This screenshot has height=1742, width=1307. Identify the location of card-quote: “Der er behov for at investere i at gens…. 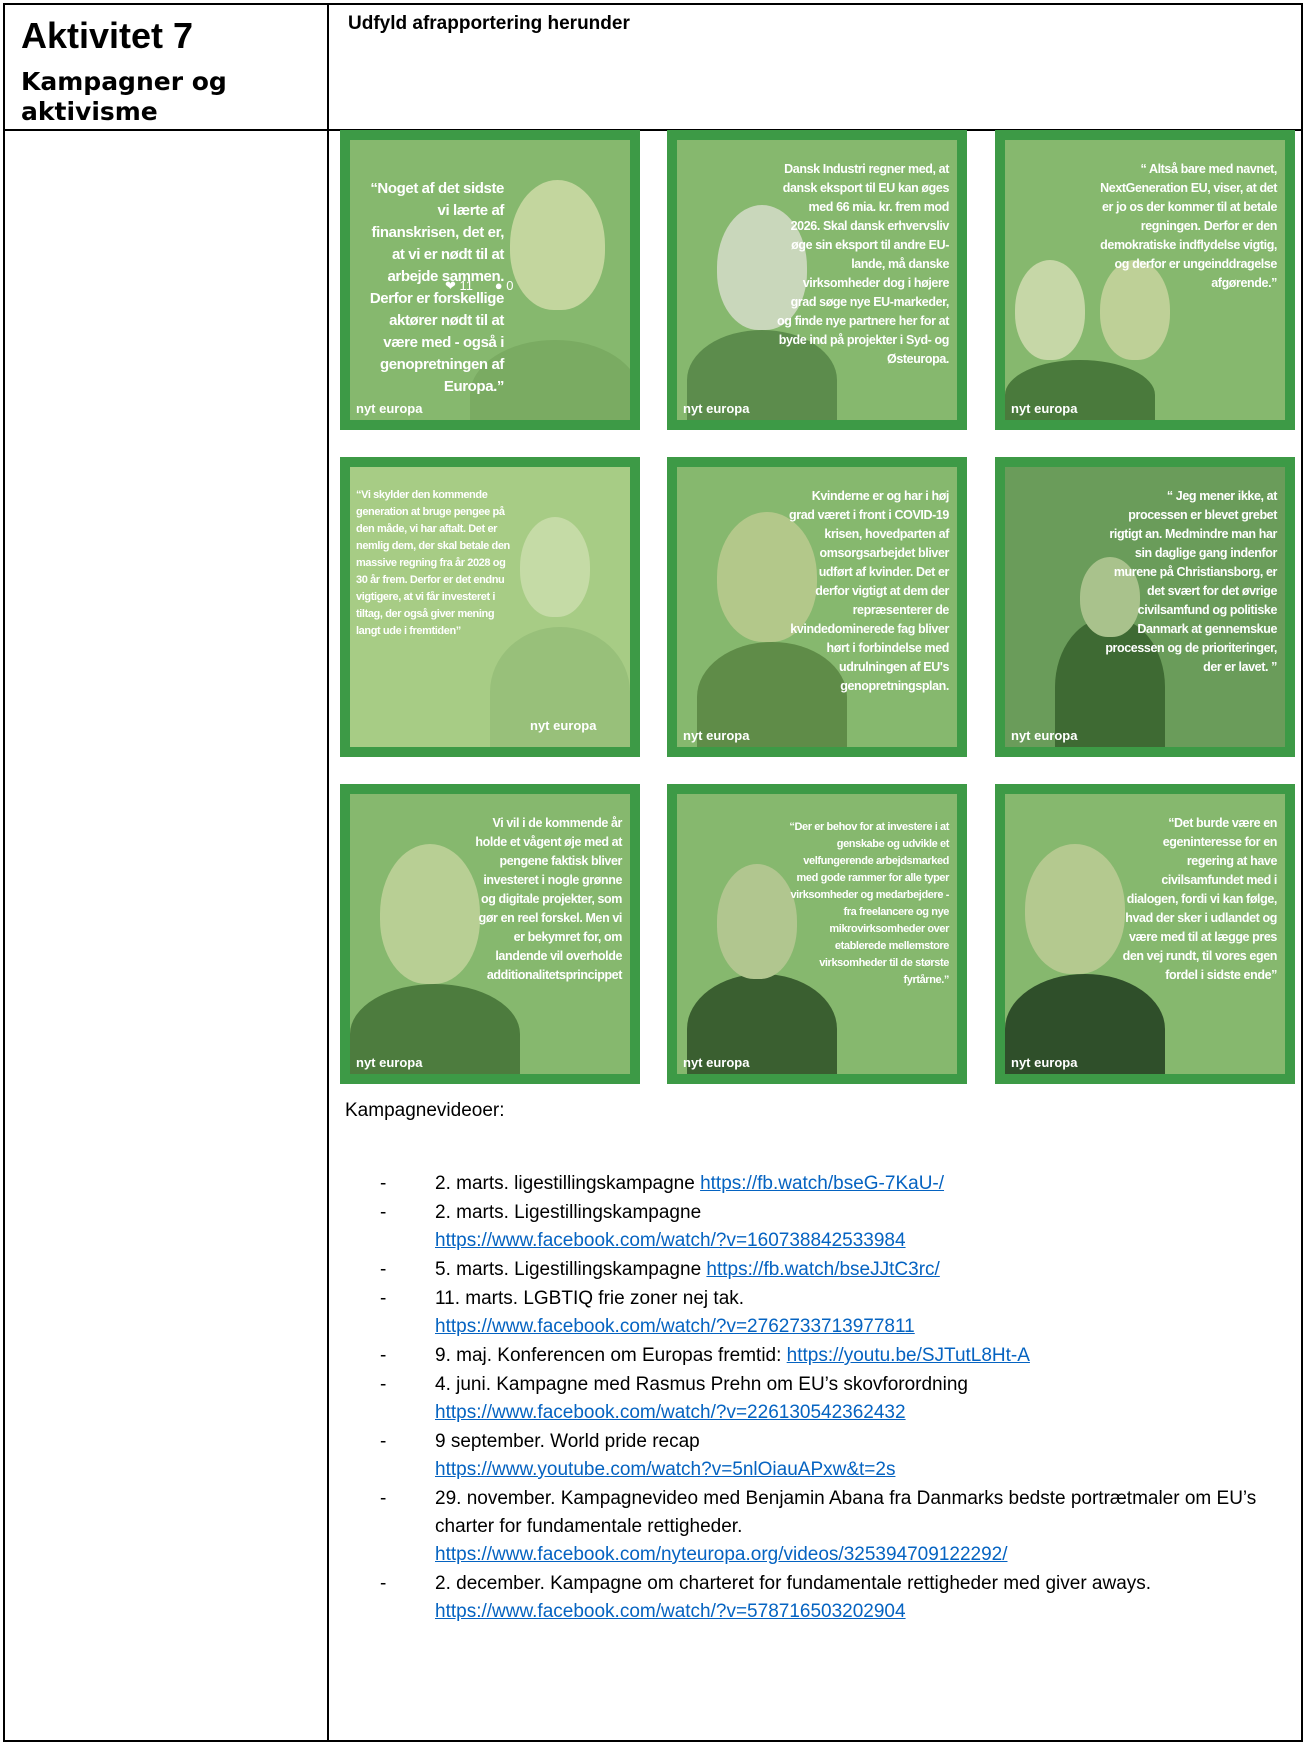
(869, 903).